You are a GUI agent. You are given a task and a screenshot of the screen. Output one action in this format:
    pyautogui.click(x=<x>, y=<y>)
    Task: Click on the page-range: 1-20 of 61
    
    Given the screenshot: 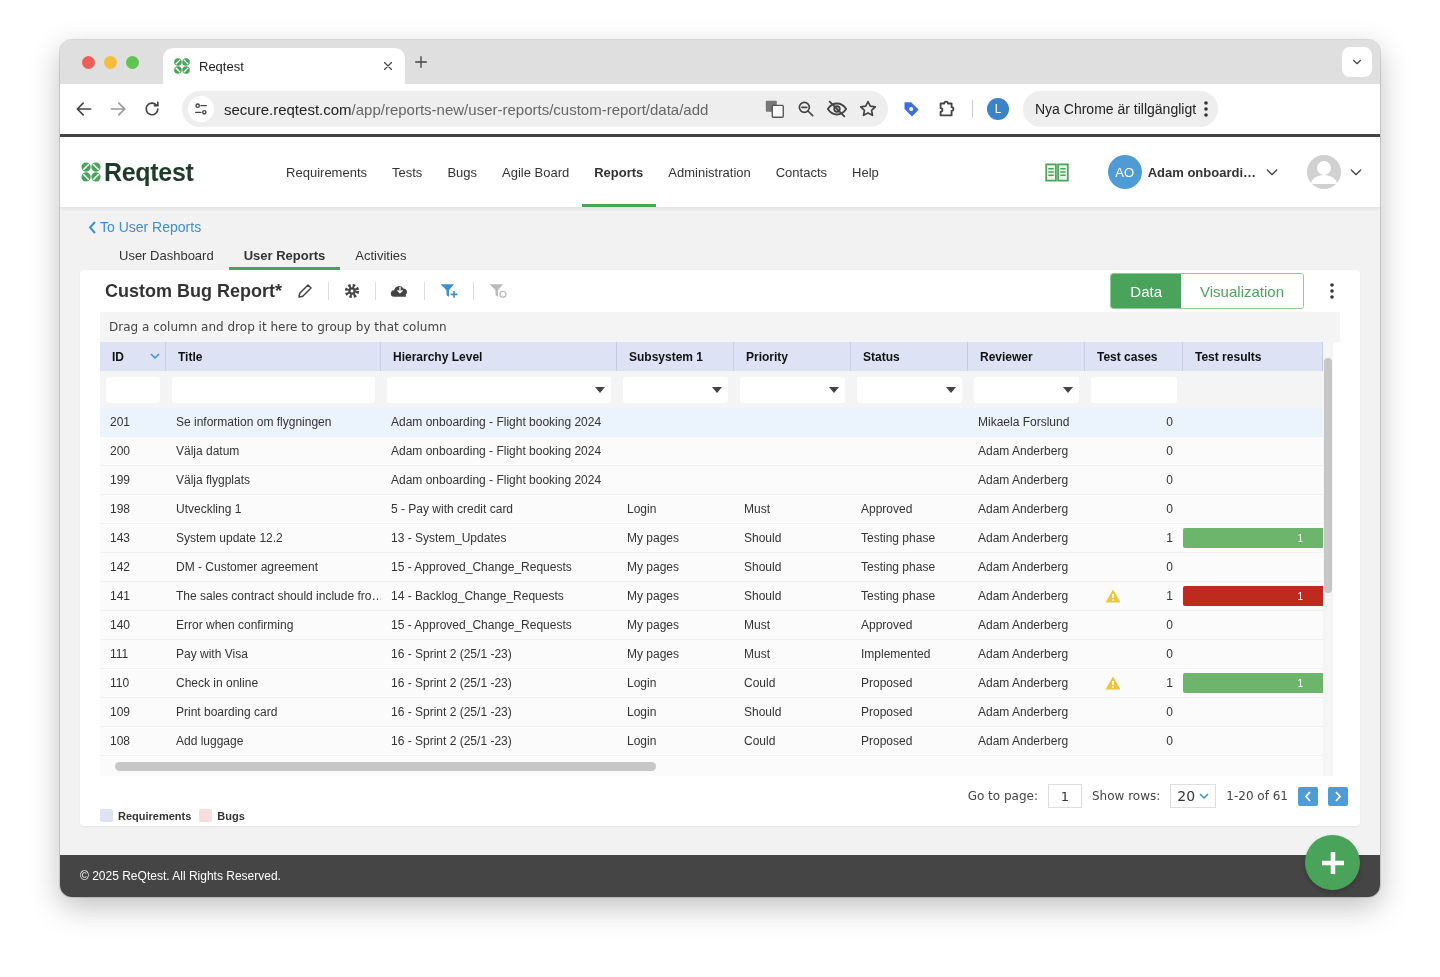 What is the action you would take?
    pyautogui.click(x=1257, y=796)
    